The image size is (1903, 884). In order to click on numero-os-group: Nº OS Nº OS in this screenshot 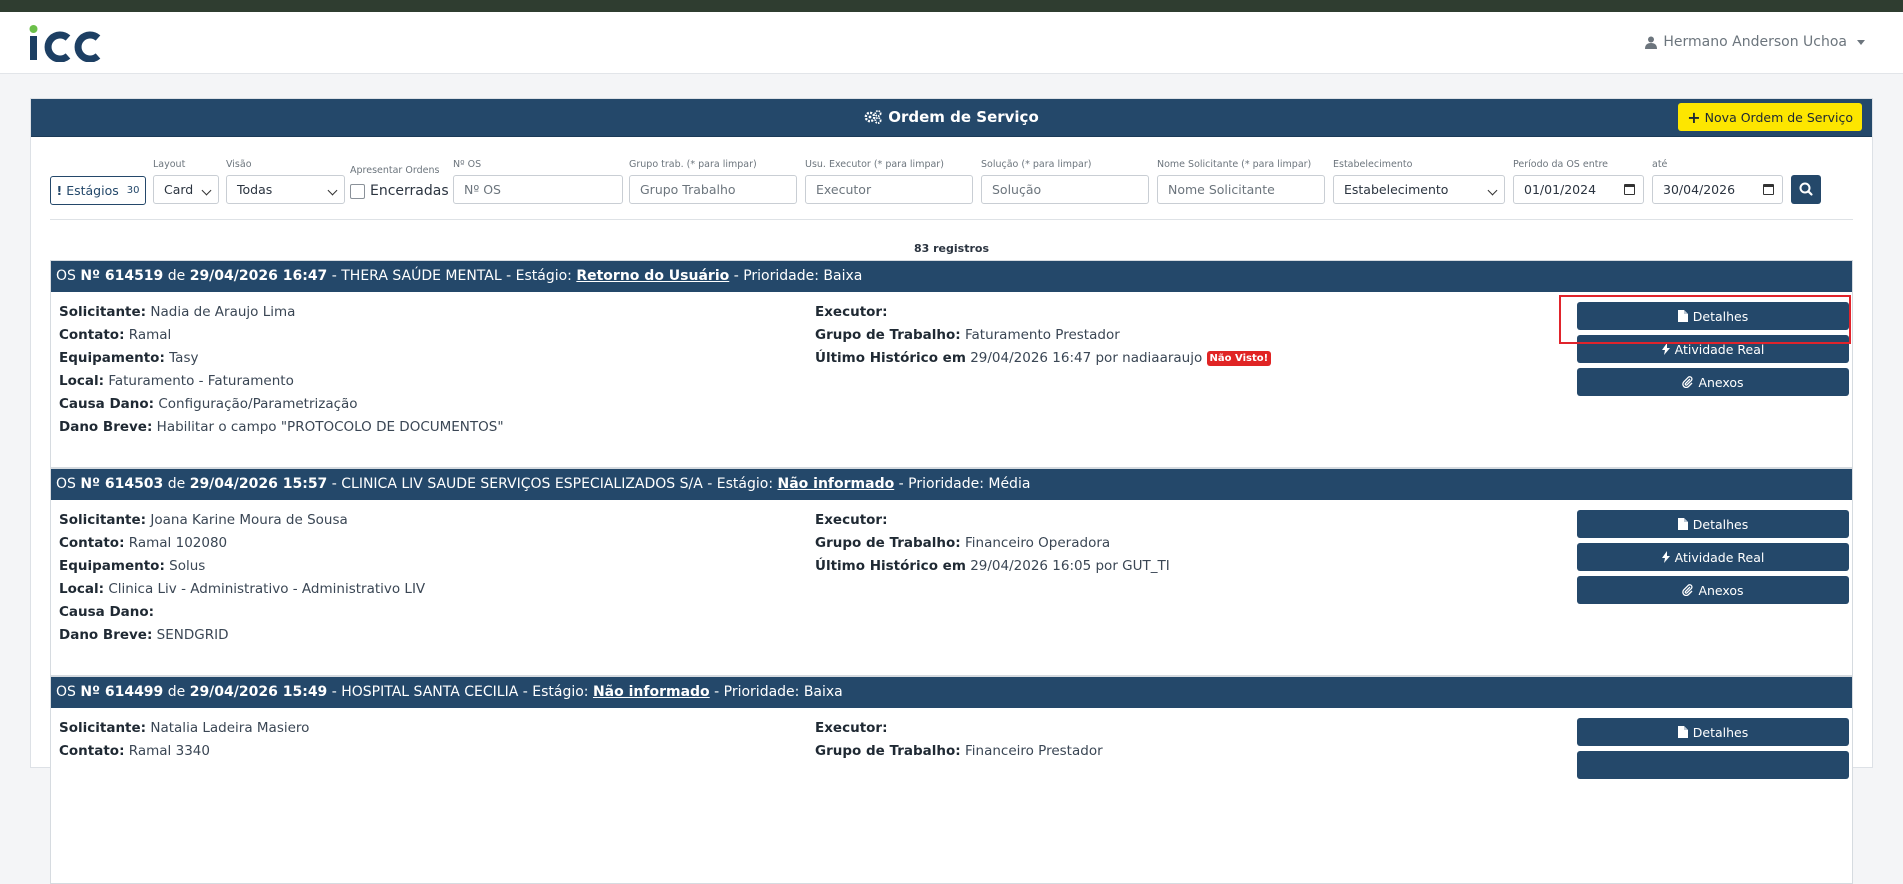, I will do `click(538, 181)`.